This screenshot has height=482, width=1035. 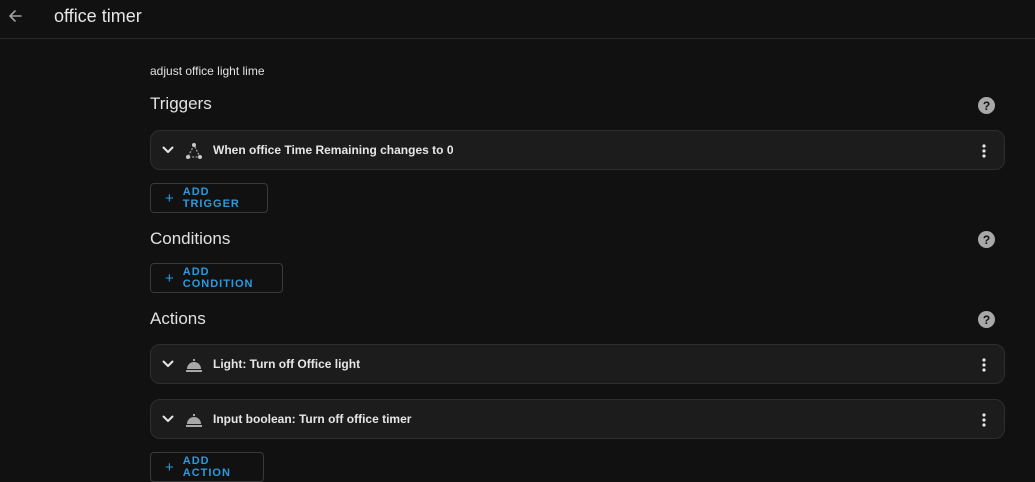 I want to click on action-label: Input boolean: Turn off office timer, so click(x=312, y=419).